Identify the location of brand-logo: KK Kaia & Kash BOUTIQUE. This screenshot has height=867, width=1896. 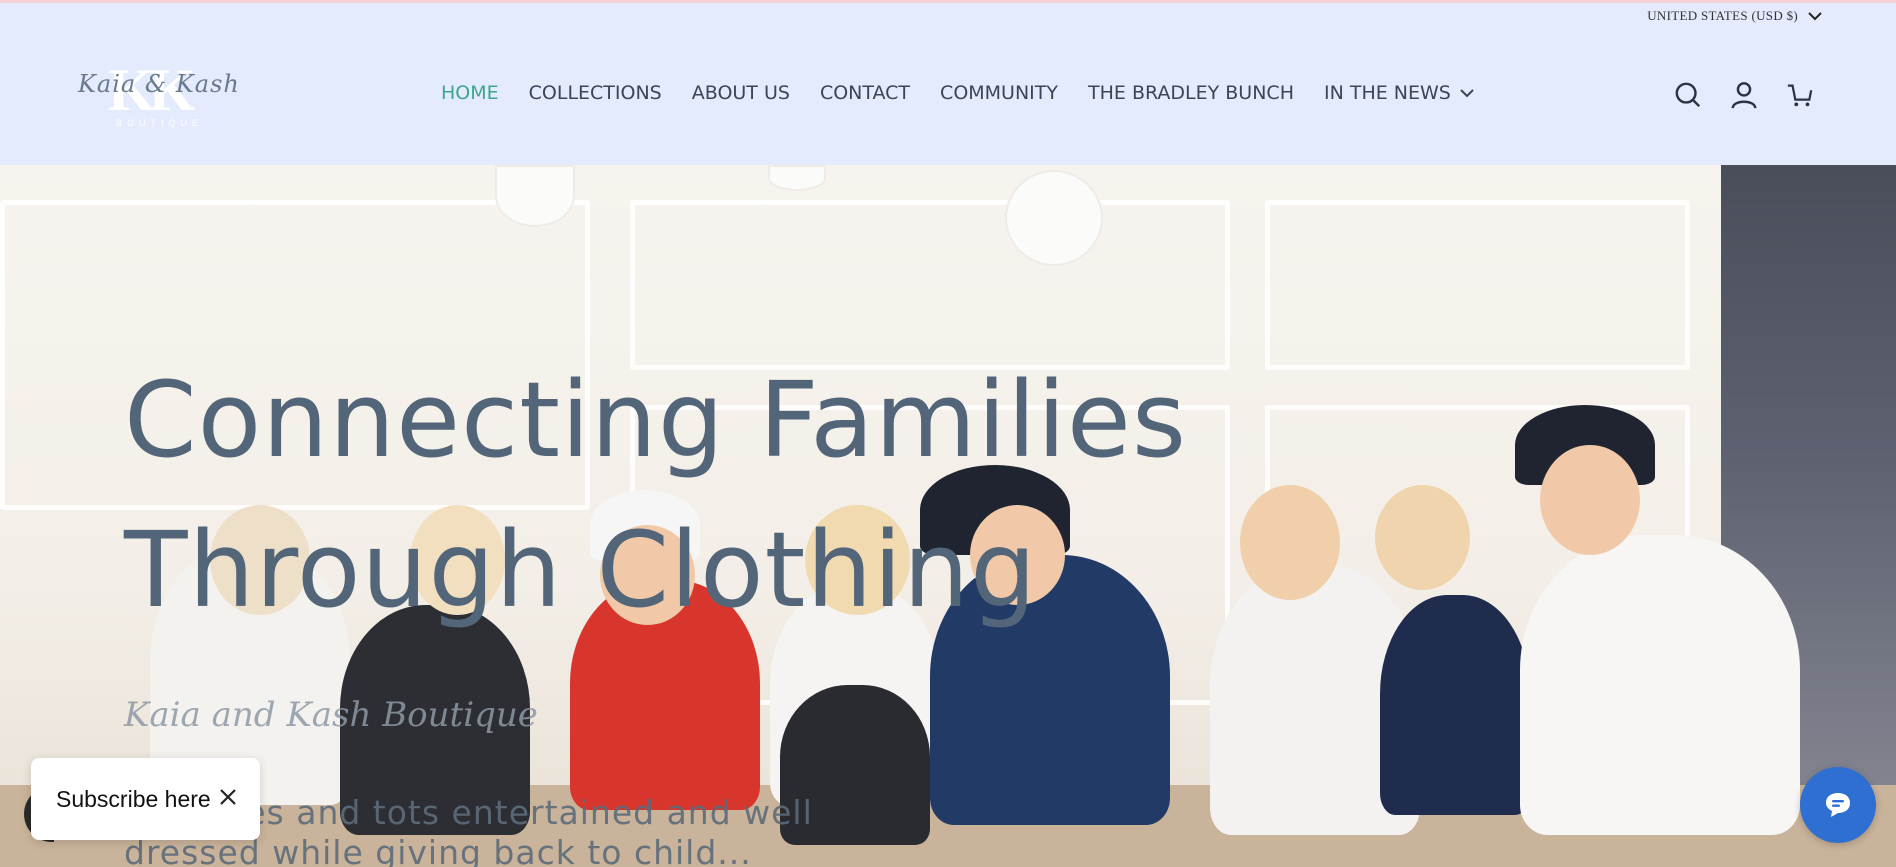
(160, 95).